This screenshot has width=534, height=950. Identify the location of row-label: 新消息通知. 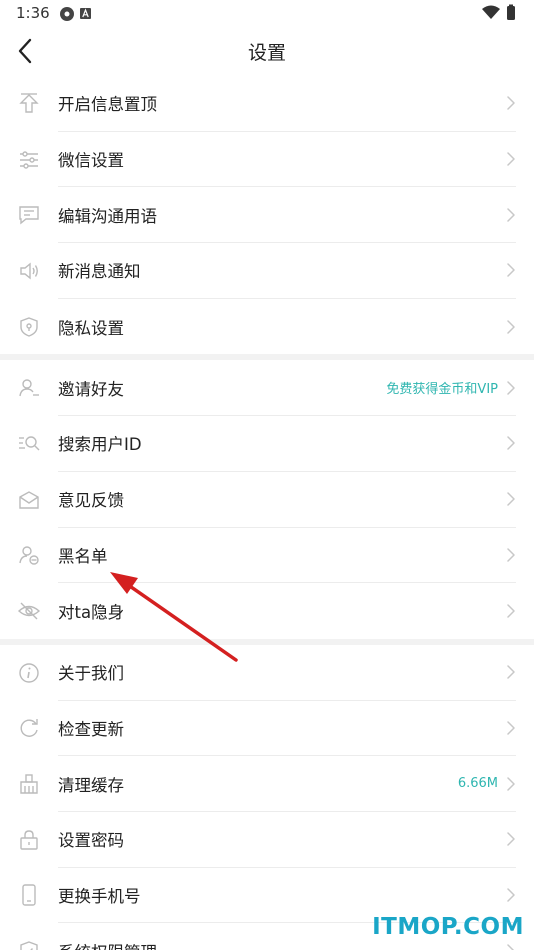
(99, 272).